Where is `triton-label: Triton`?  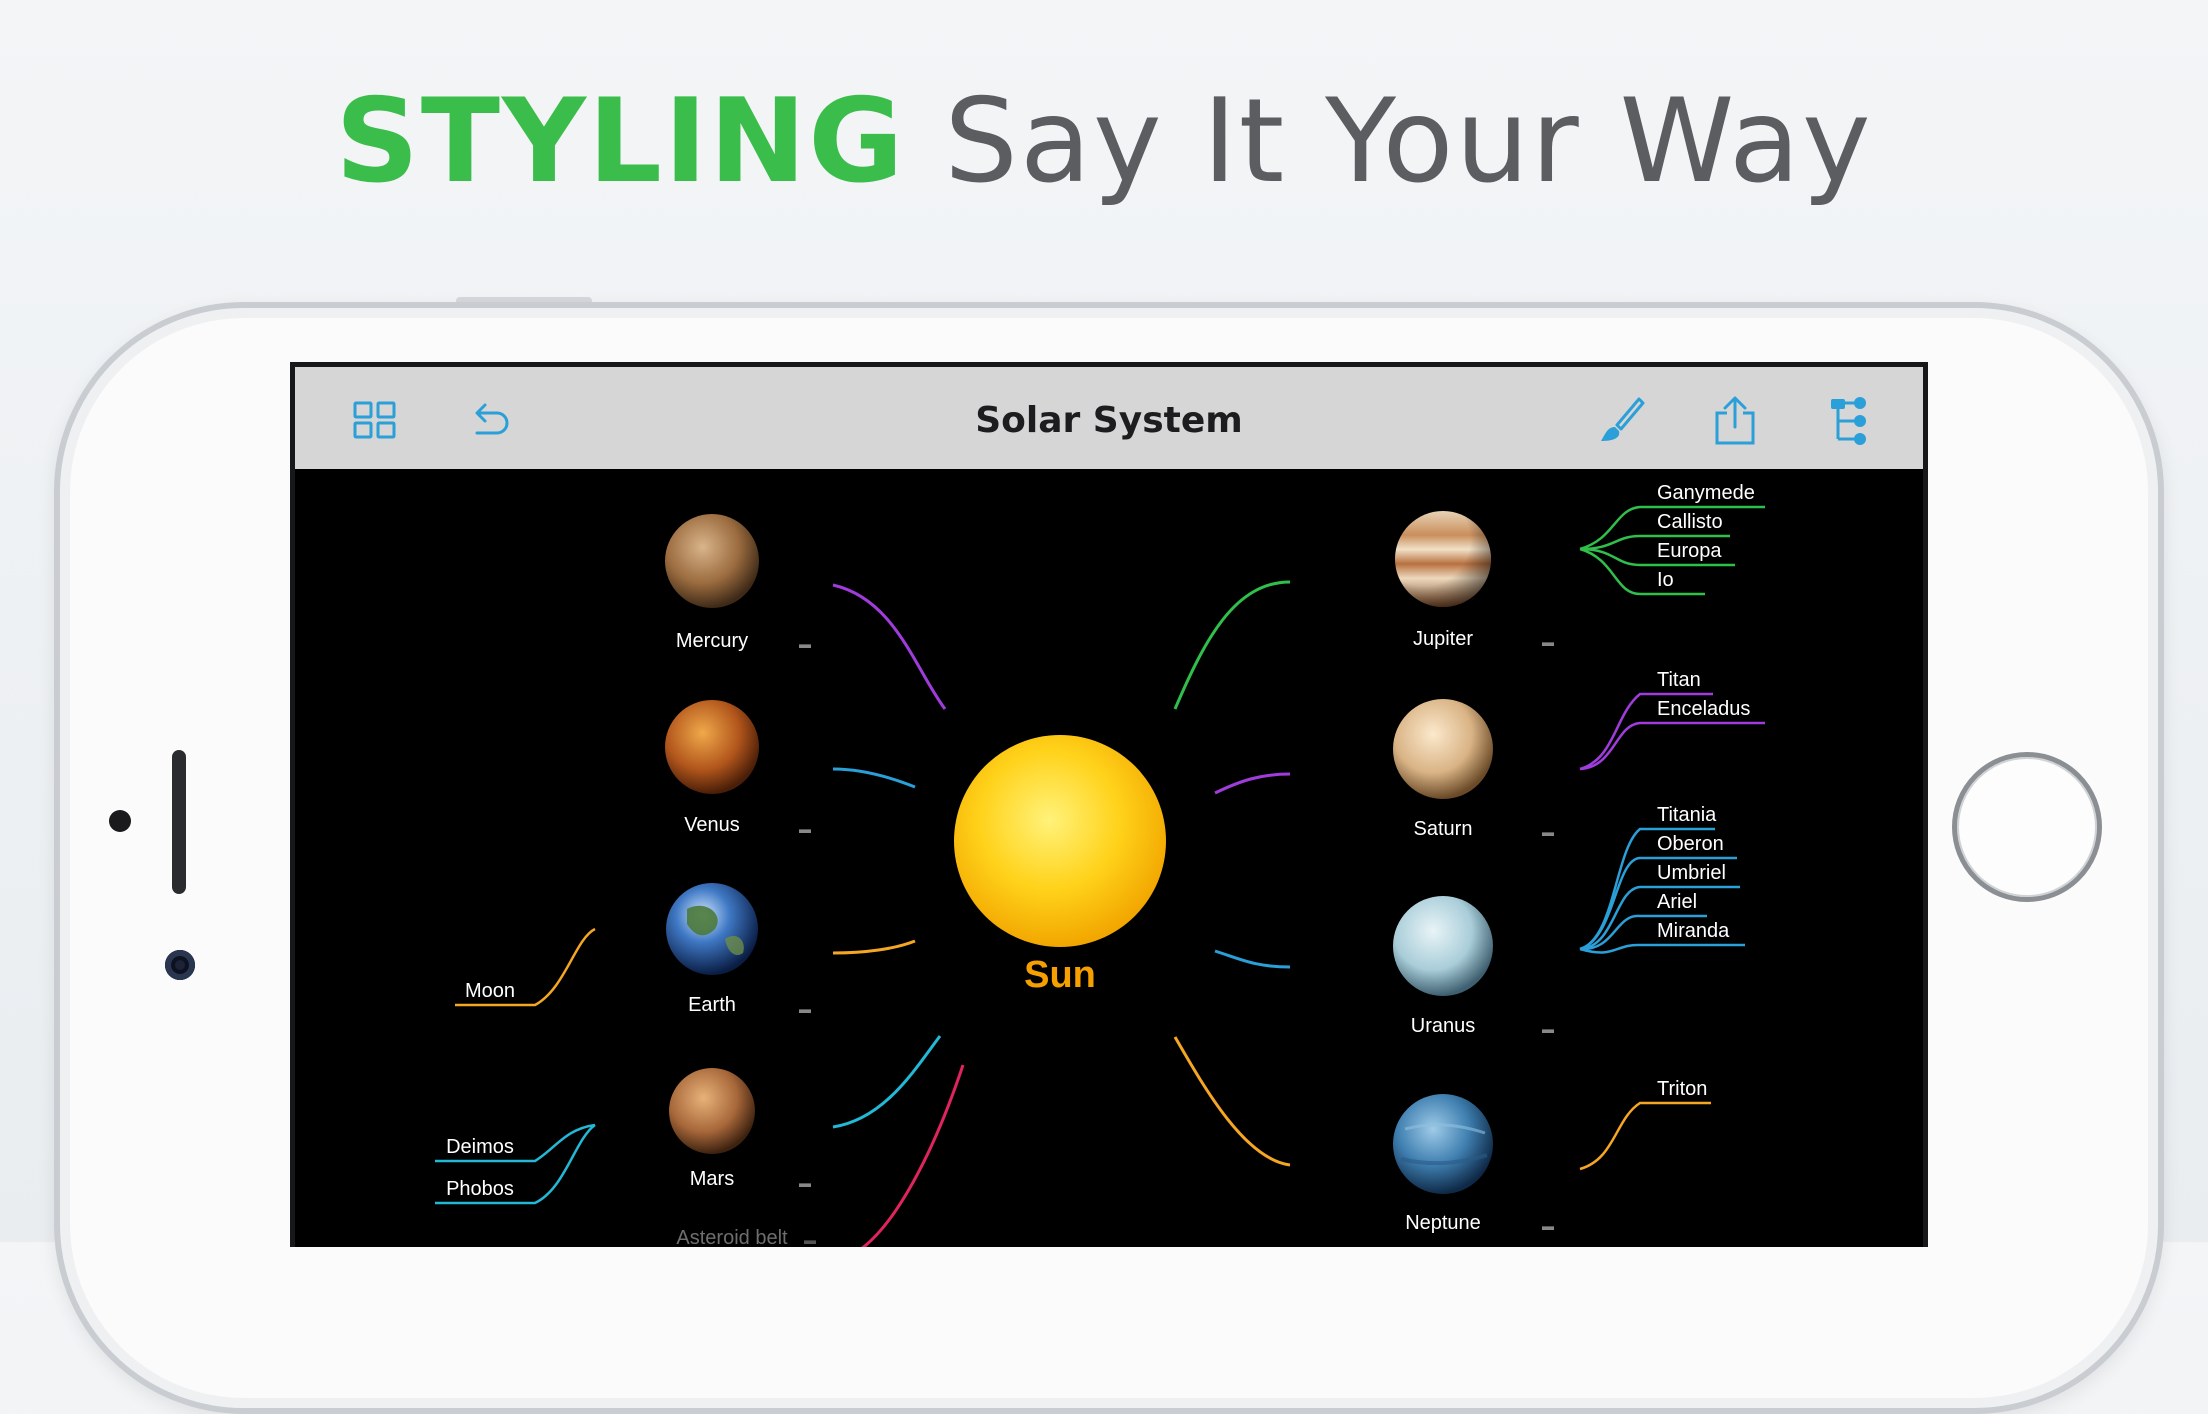
triton-label: Triton is located at coordinates (1682, 1089).